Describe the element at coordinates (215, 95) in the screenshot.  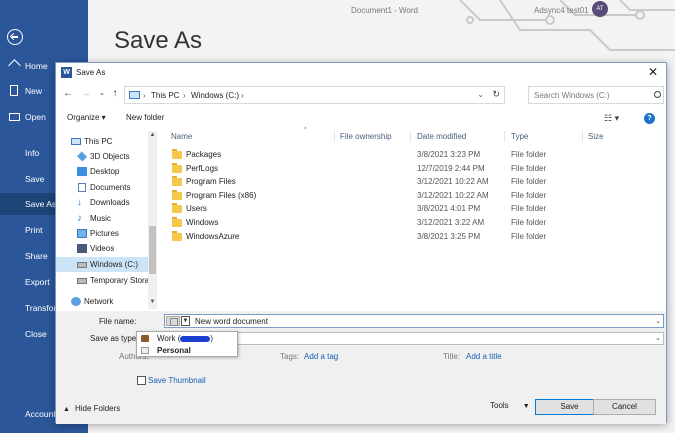
I see `breadcrumb-windows-c: Windows (C:)` at that location.